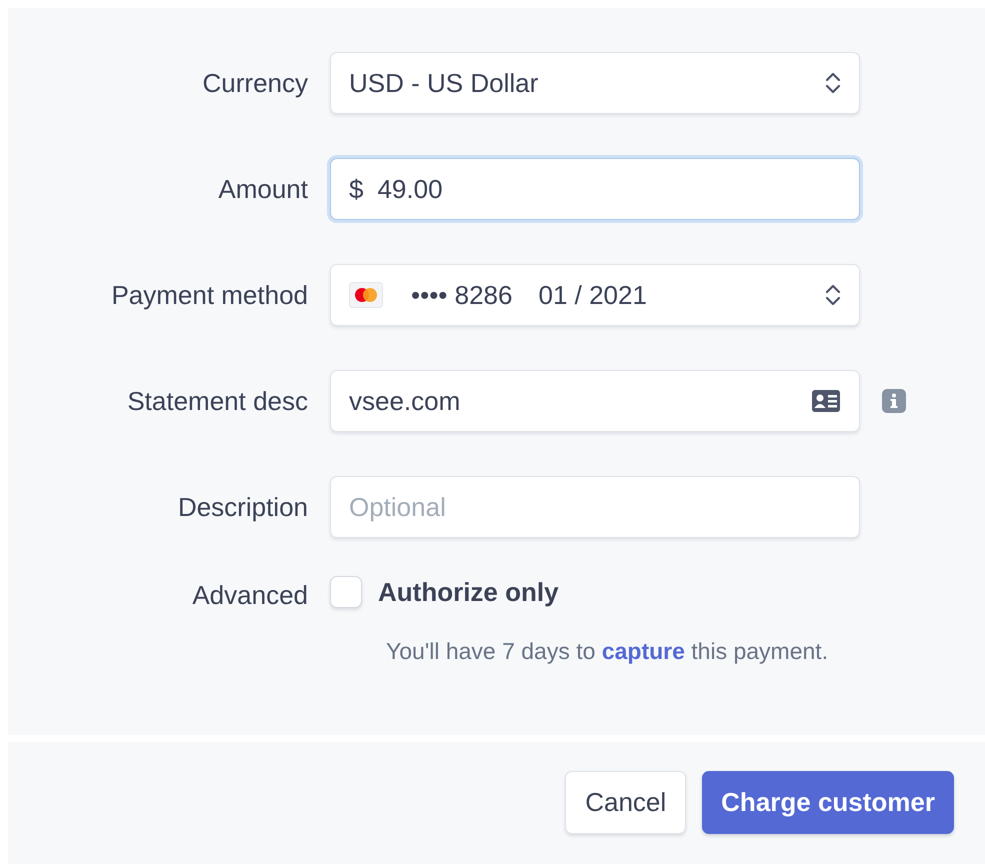  I want to click on payment-method-select: •••• 8286 01 / 2021, so click(595, 295).